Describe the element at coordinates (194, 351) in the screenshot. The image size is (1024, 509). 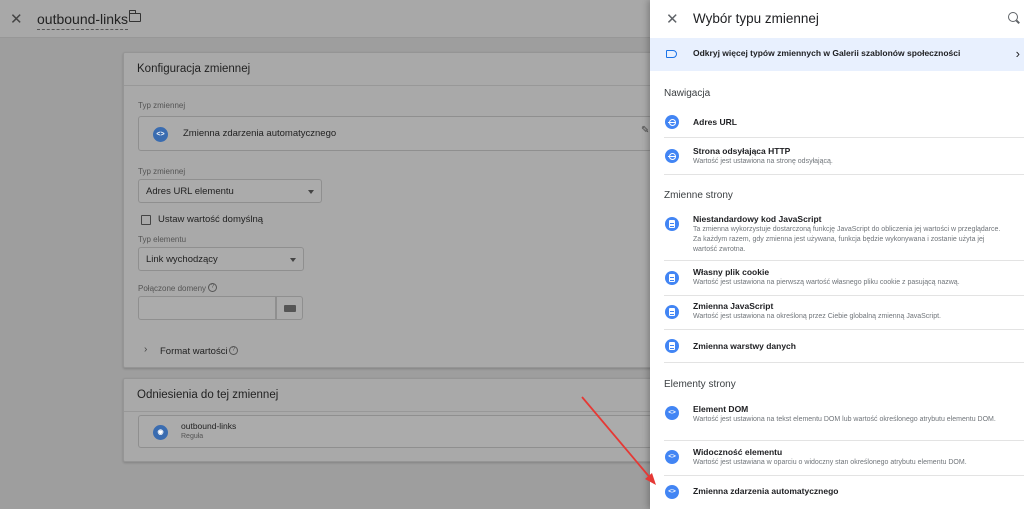
I see `value-format-toggle: Format wartości` at that location.